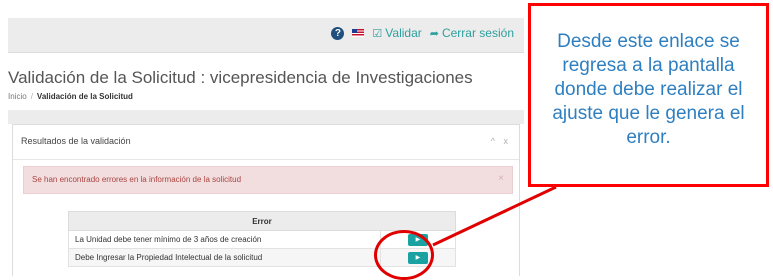  What do you see at coordinates (404, 255) in the screenshot?
I see `highlight-ring` at bounding box center [404, 255].